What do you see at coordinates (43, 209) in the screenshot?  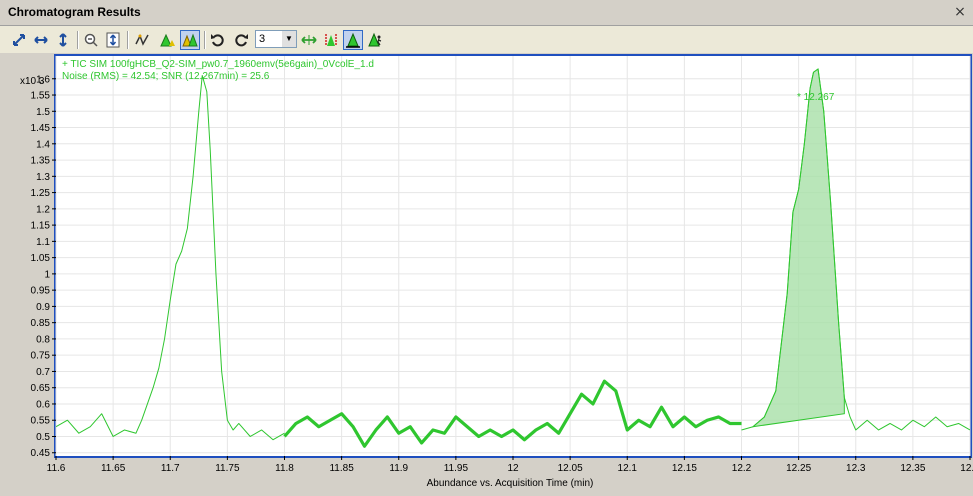 I see `y-tick-label: 1.2` at bounding box center [43, 209].